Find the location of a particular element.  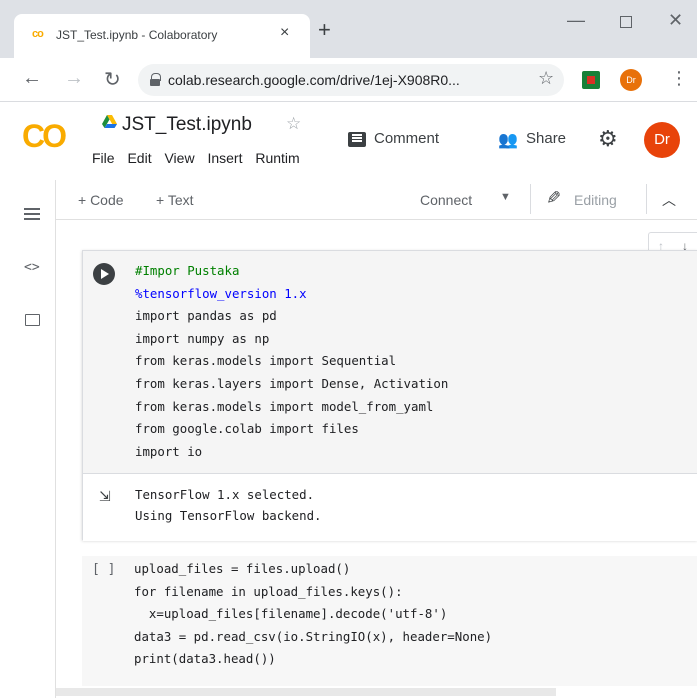

execution-count: [ ] is located at coordinates (103, 569).